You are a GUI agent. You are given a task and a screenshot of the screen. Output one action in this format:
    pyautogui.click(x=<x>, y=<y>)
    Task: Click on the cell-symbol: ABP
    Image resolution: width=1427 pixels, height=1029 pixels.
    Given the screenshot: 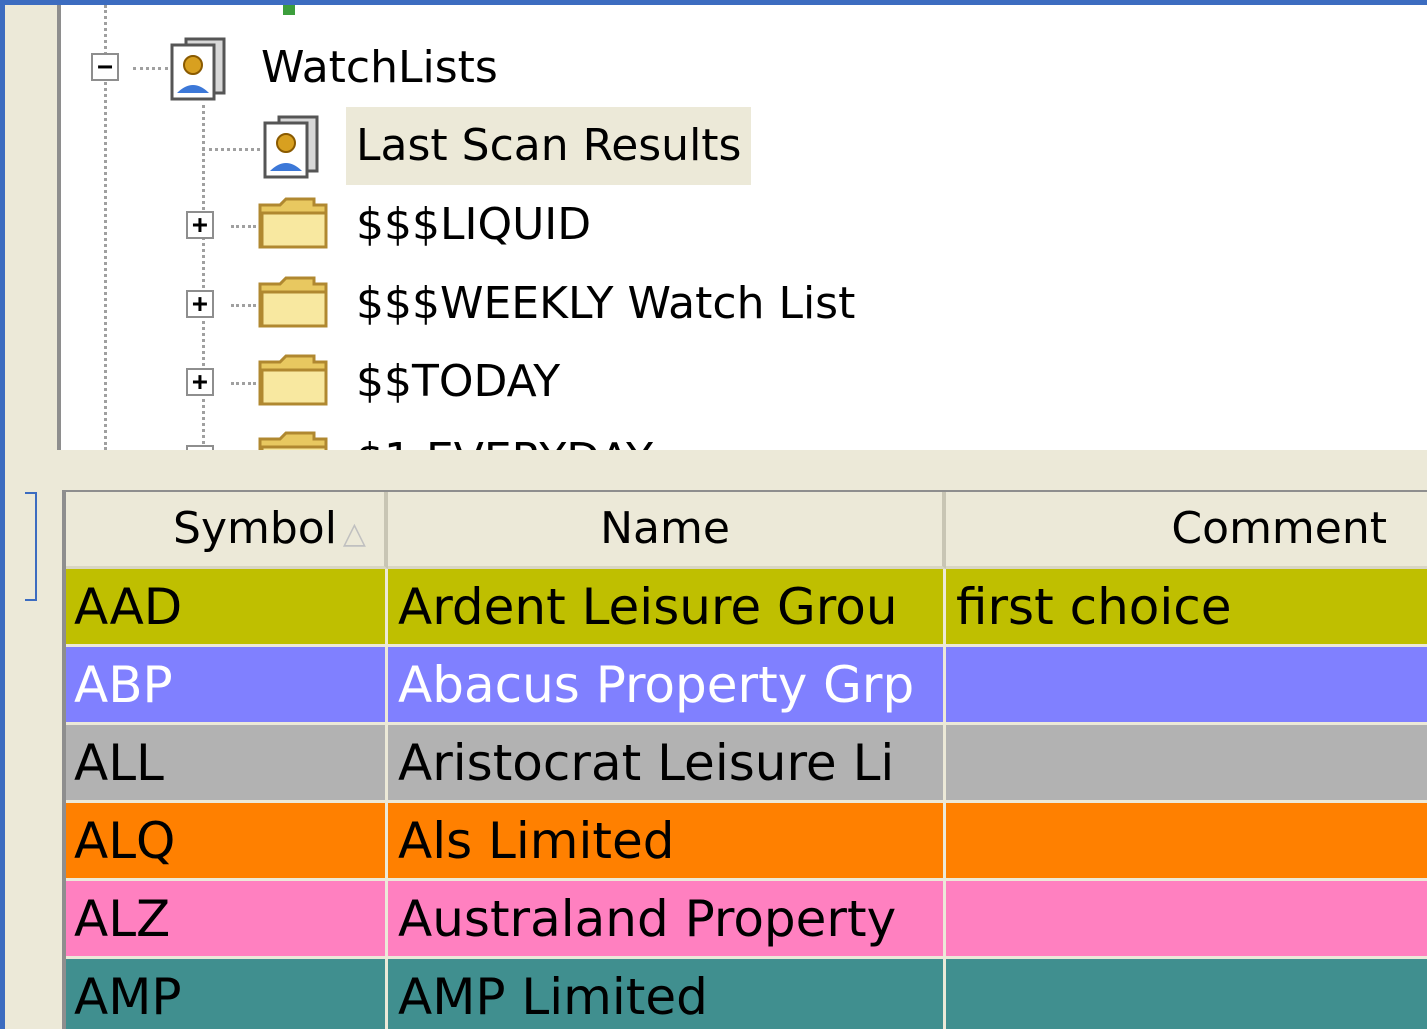 What is the action you would take?
    pyautogui.click(x=227, y=686)
    